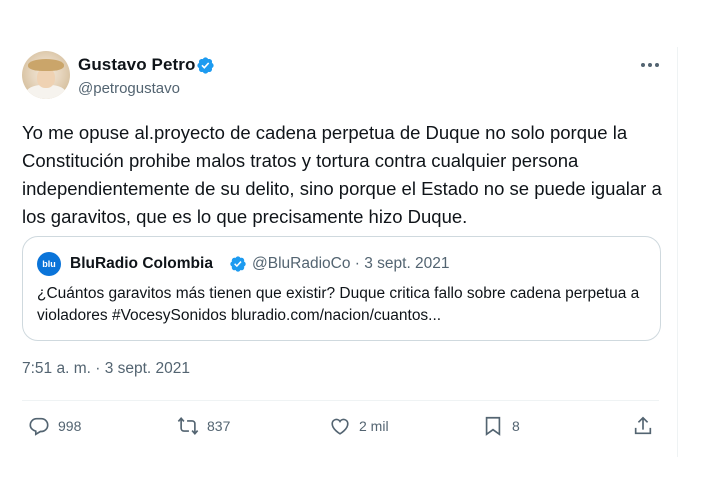 This screenshot has height=478, width=717. What do you see at coordinates (516, 426) in the screenshot?
I see `bookmark-count: 8` at bounding box center [516, 426].